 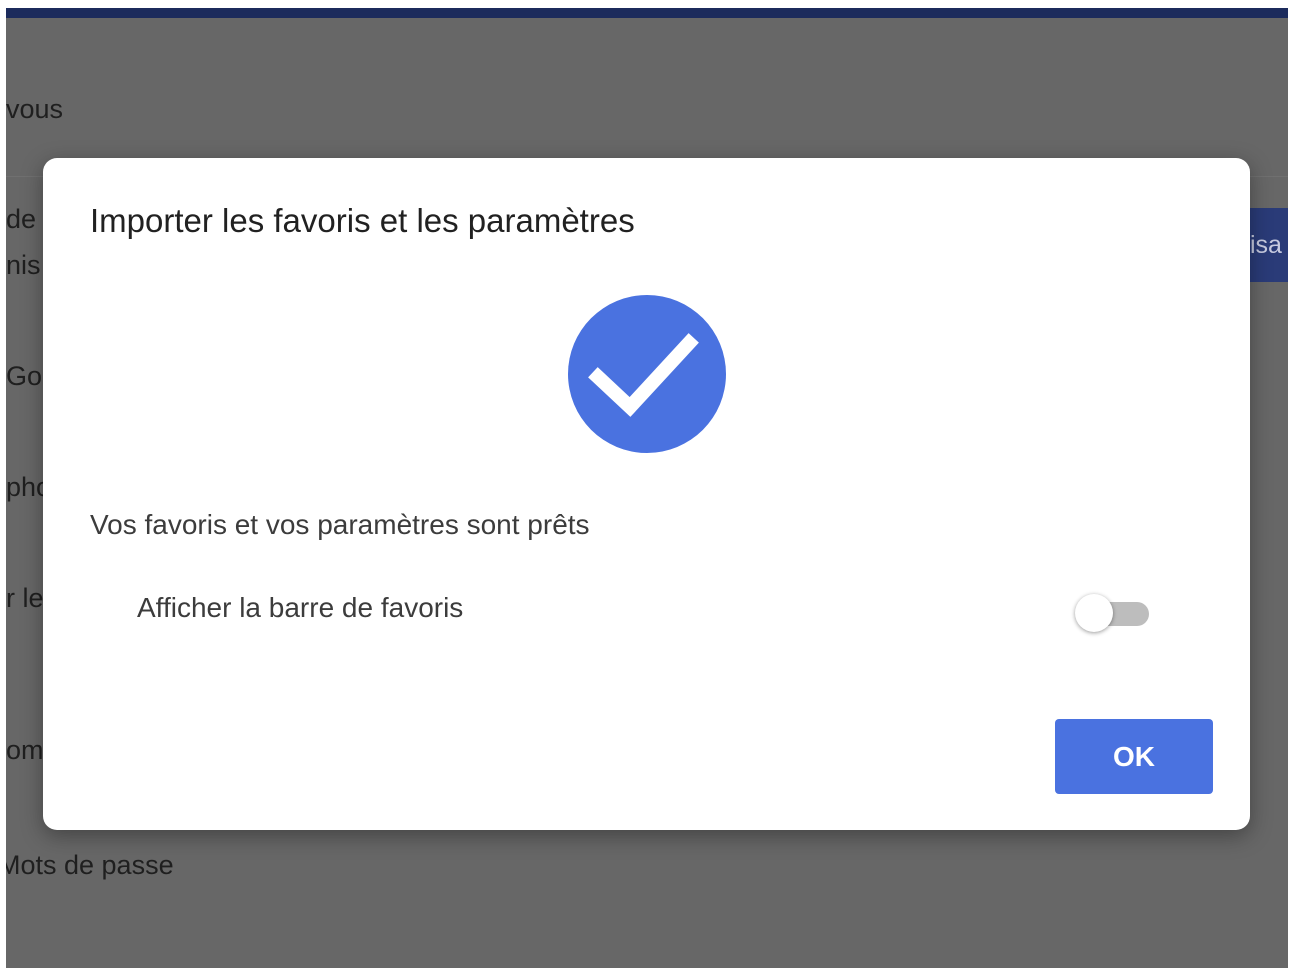 I want to click on background-row-text: om, so click(x=25, y=750).